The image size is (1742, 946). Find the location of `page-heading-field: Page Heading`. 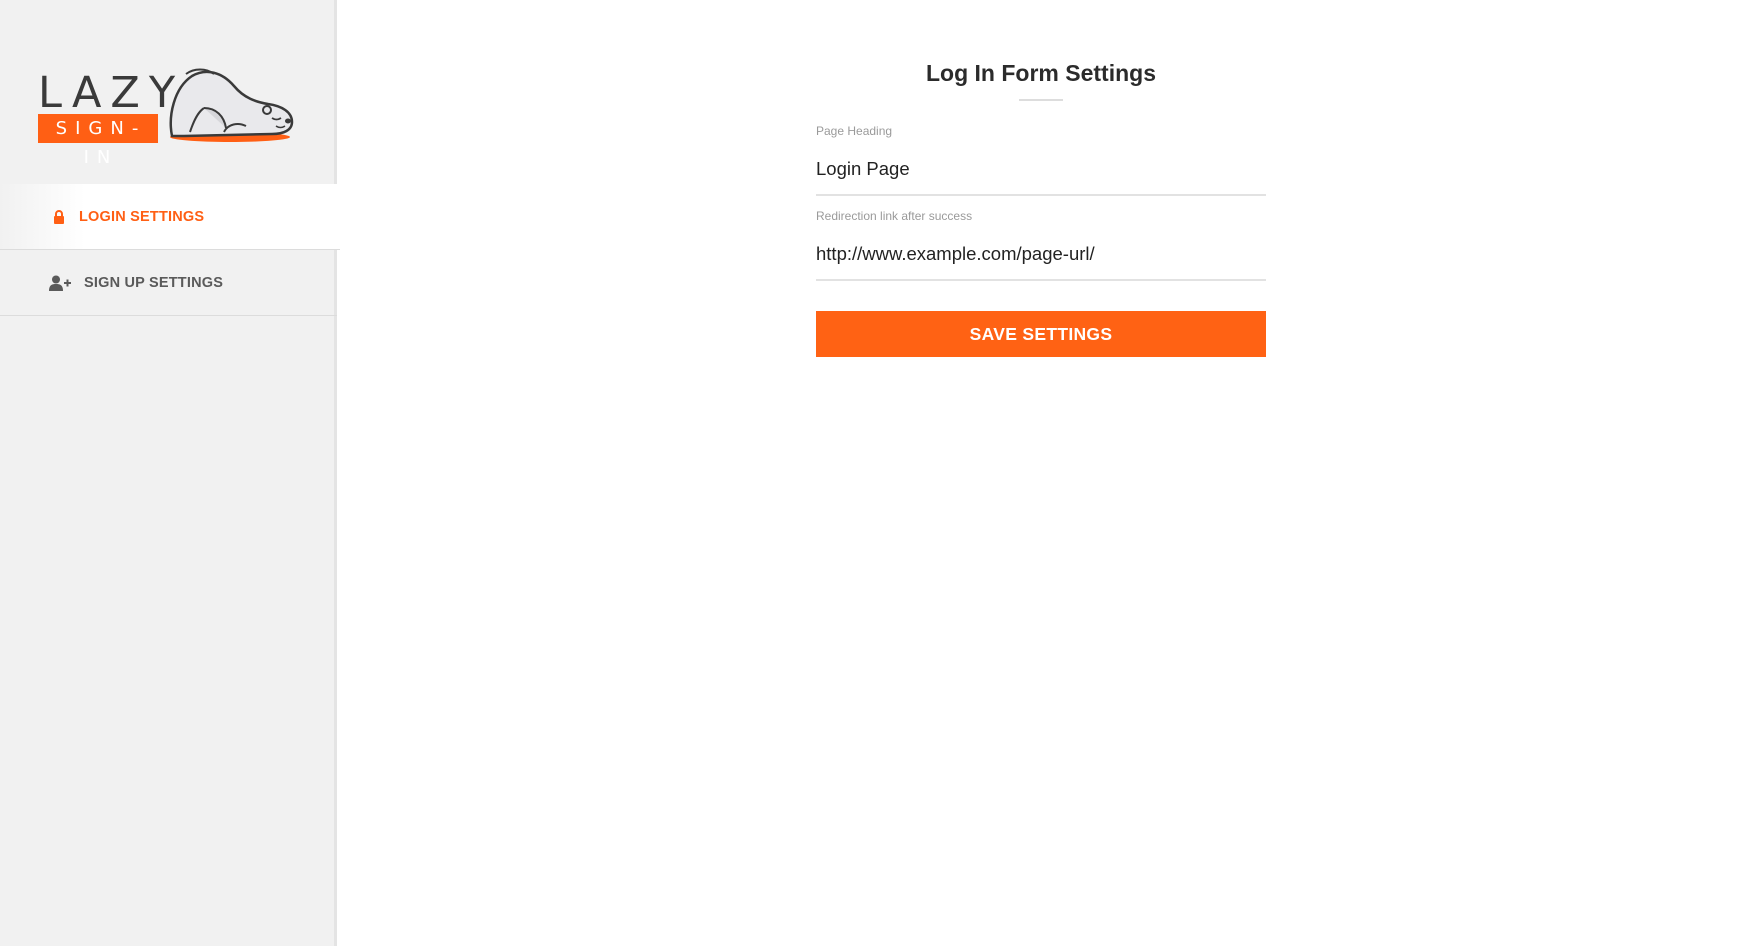

page-heading-field: Page Heading is located at coordinates (1041, 159).